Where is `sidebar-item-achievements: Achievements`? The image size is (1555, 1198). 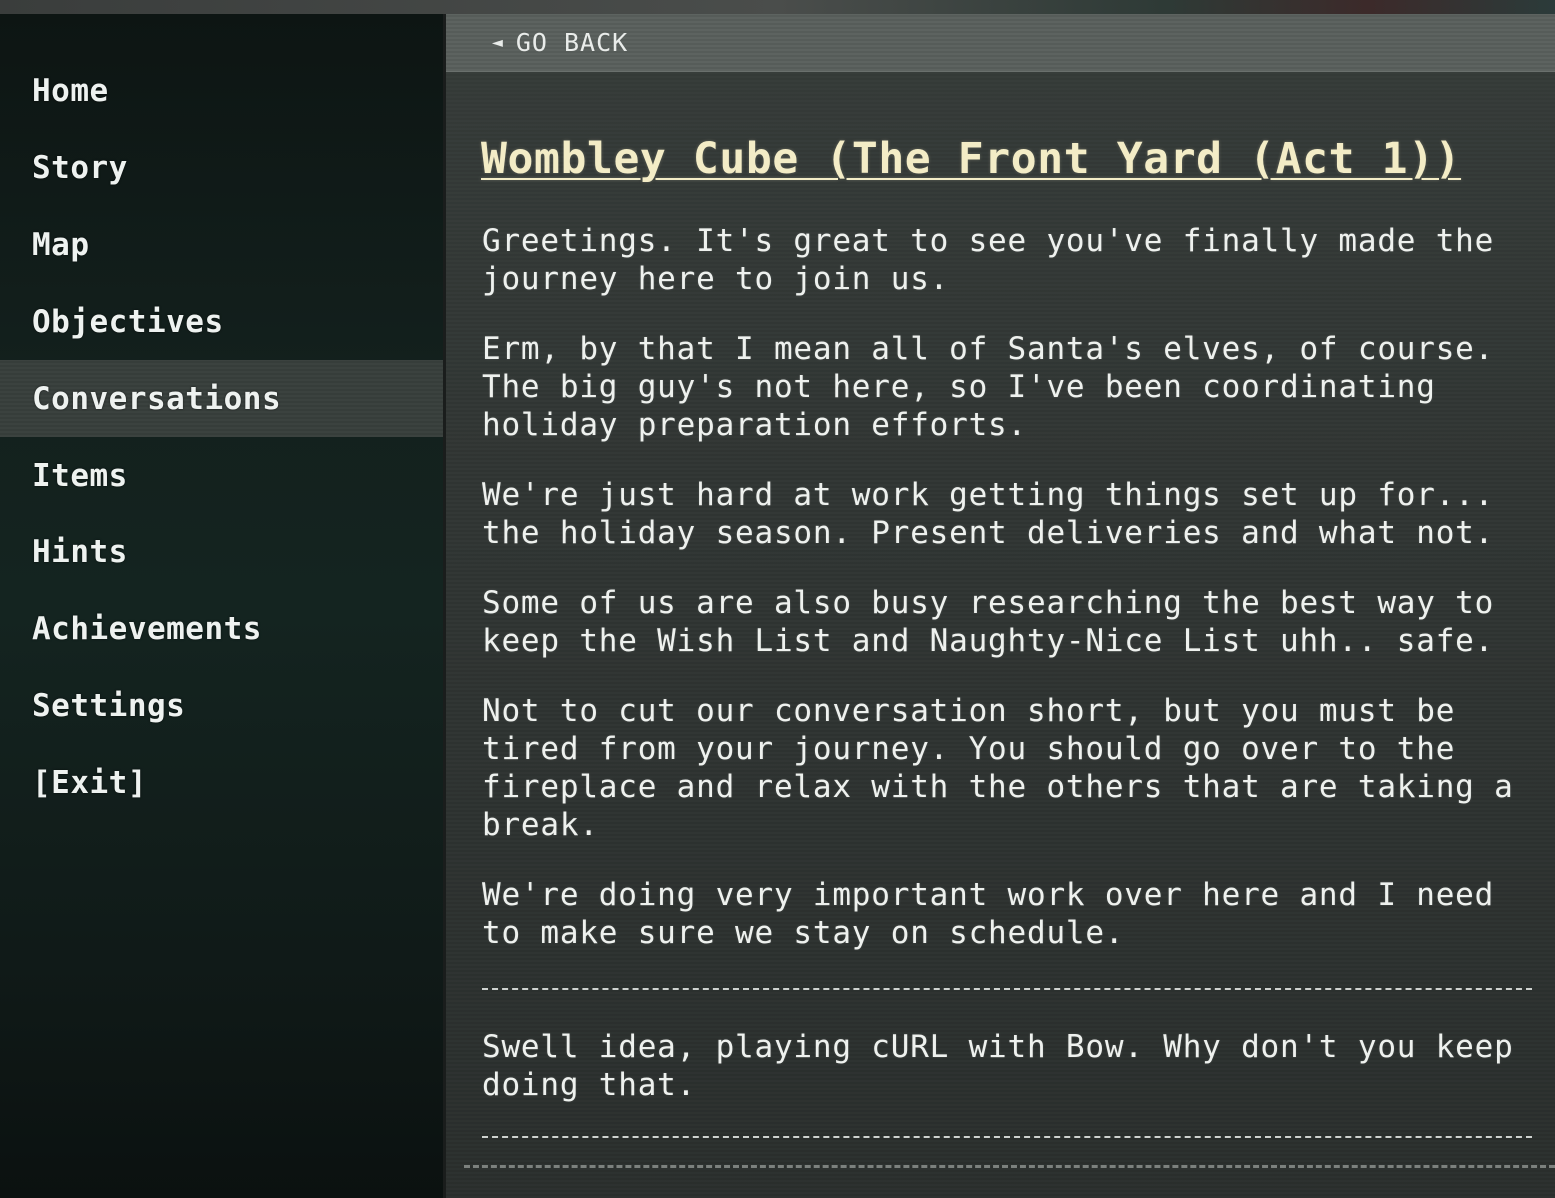 sidebar-item-achievements: Achievements is located at coordinates (221, 628).